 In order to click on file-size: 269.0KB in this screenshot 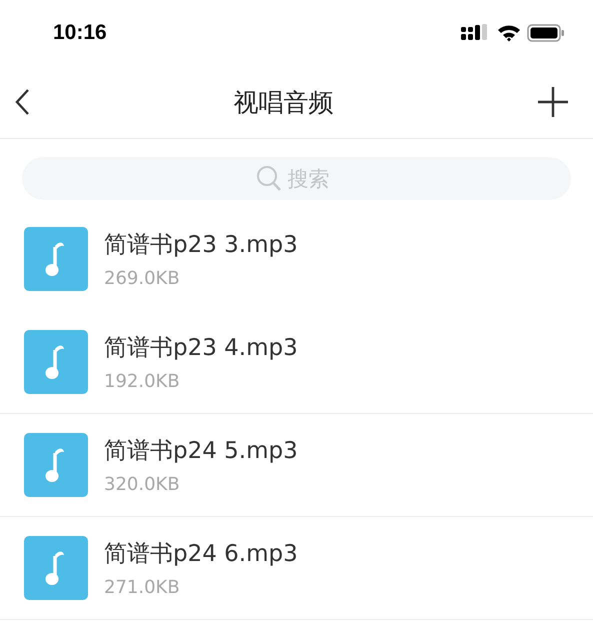, I will do `click(142, 278)`.